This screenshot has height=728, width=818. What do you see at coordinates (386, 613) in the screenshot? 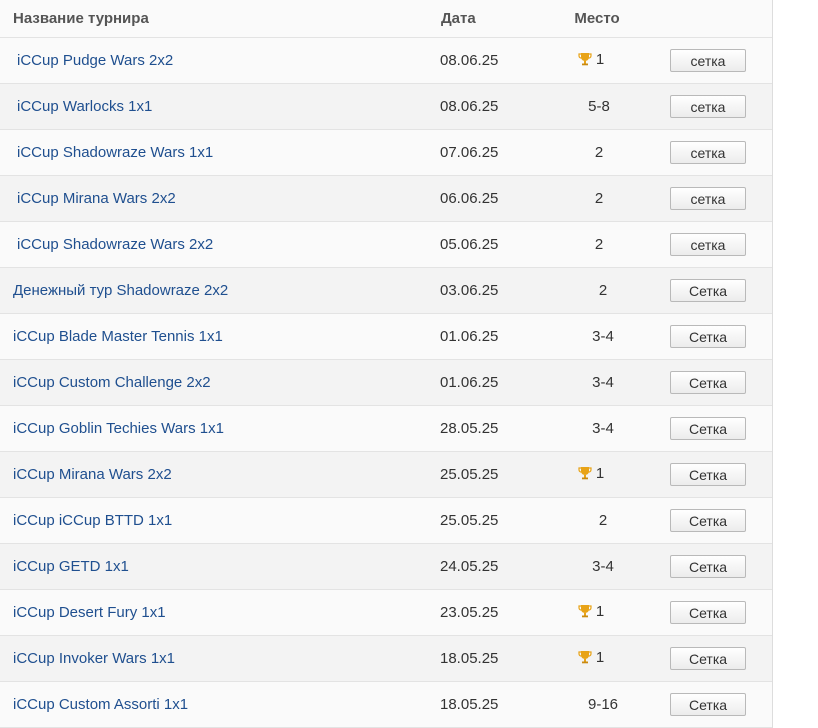
I see `table-row: iCCup Desert Fury 1x1 23.05.25 1 Сетка` at bounding box center [386, 613].